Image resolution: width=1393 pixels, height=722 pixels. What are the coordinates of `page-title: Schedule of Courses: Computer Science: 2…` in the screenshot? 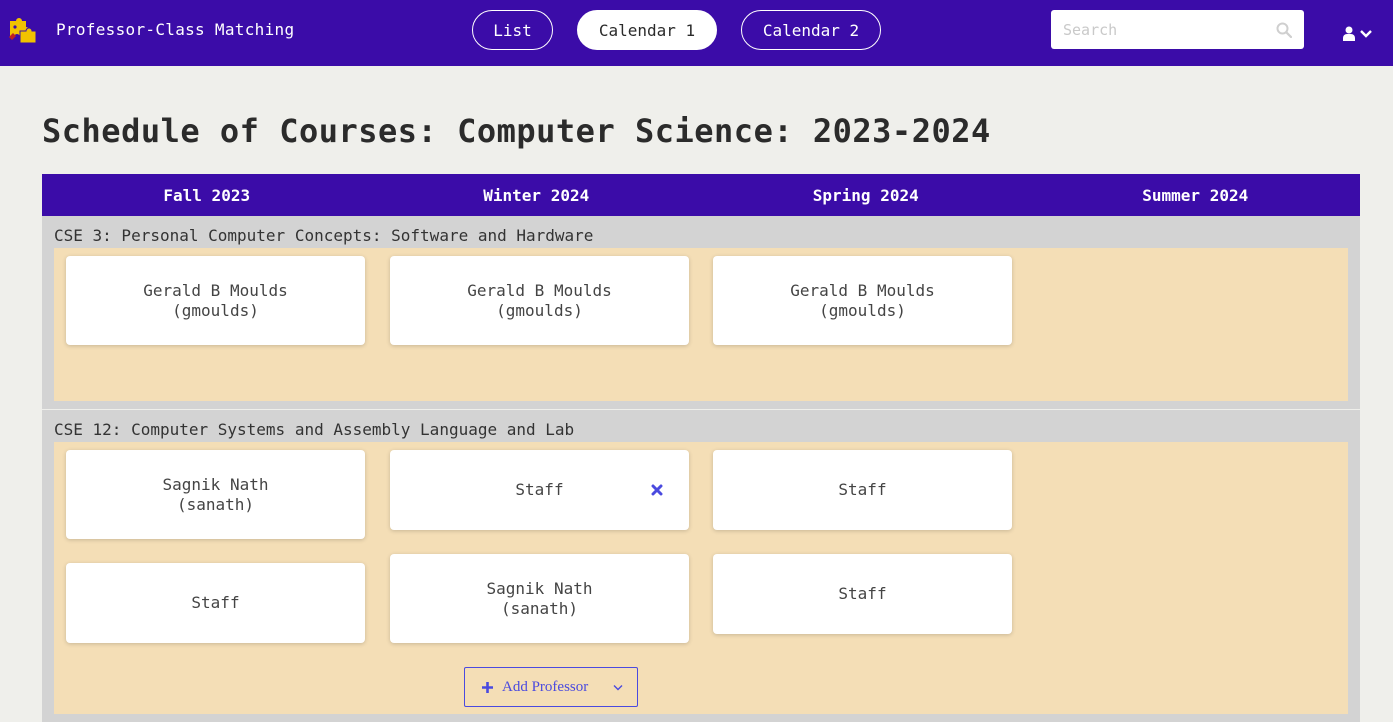 It's located at (516, 131).